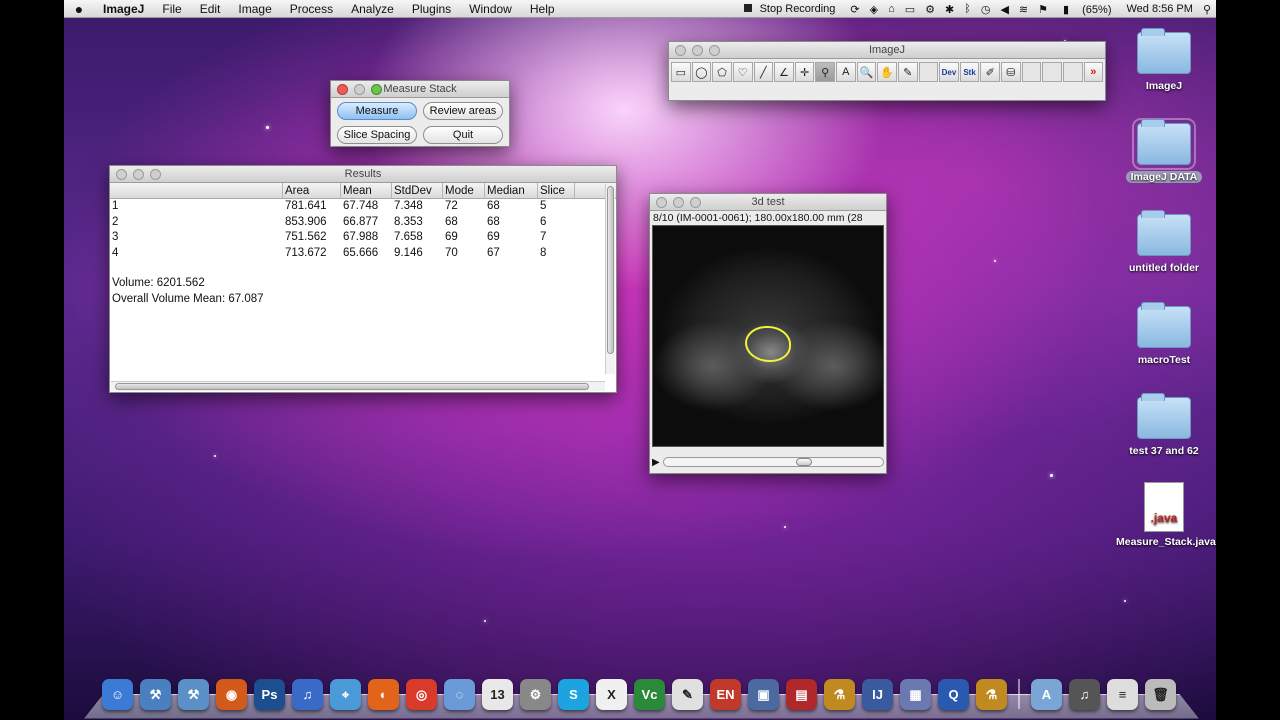  Describe the element at coordinates (117, 694) in the screenshot. I see `finder-icon: ☺` at that location.